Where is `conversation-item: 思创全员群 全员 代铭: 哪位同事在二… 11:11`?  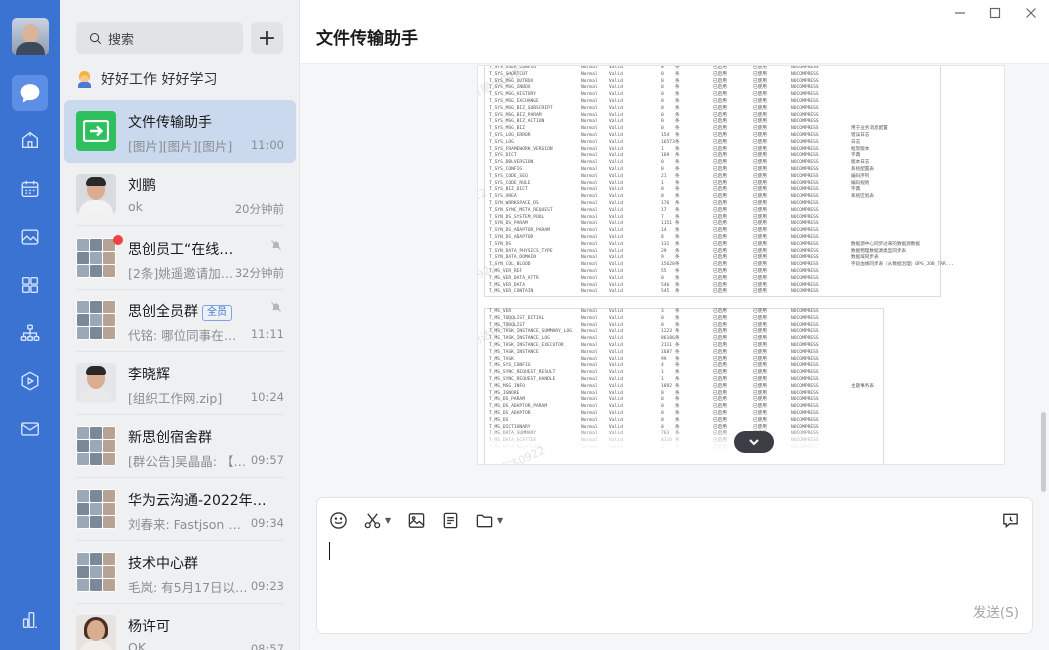 conversation-item: 思创全员群 全员 代铭: 哪位同事在二… 11:11 is located at coordinates (180, 320).